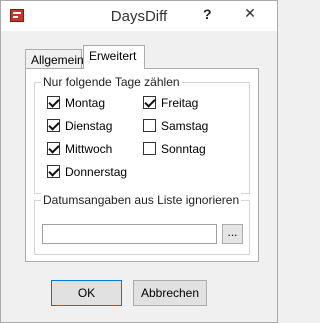  I want to click on checkbox-label: Montag, so click(85, 103).